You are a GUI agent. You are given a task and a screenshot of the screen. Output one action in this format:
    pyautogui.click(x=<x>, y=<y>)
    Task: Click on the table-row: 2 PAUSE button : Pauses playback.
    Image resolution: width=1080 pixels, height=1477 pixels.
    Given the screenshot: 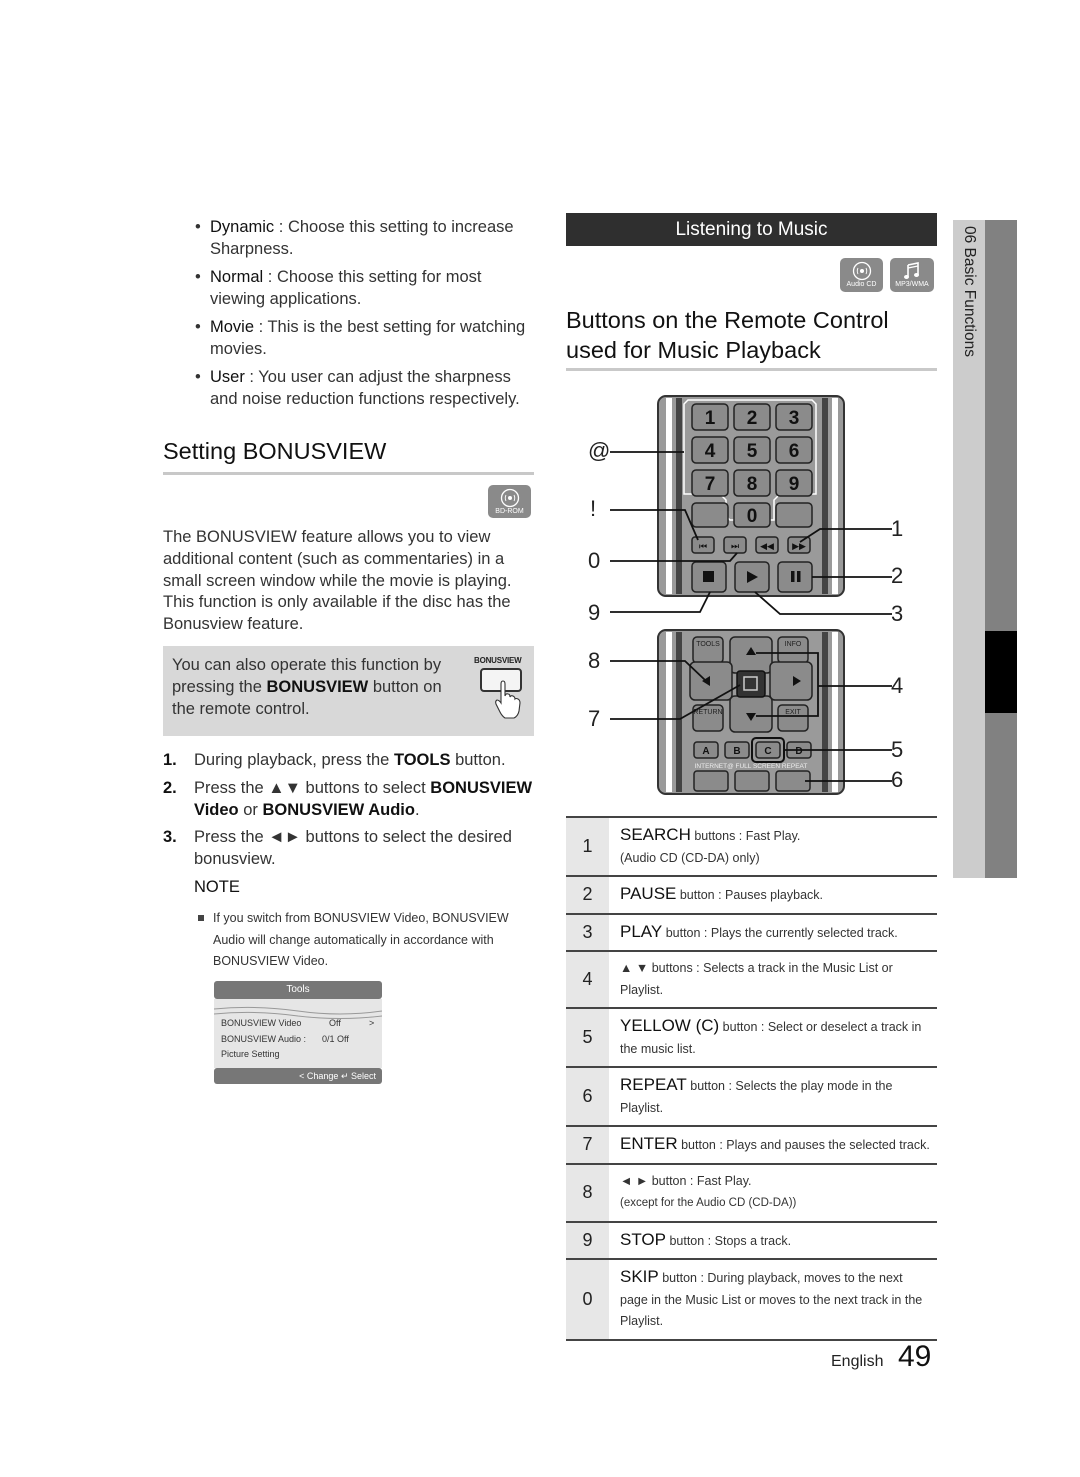 What is the action you would take?
    pyautogui.click(x=751, y=894)
    